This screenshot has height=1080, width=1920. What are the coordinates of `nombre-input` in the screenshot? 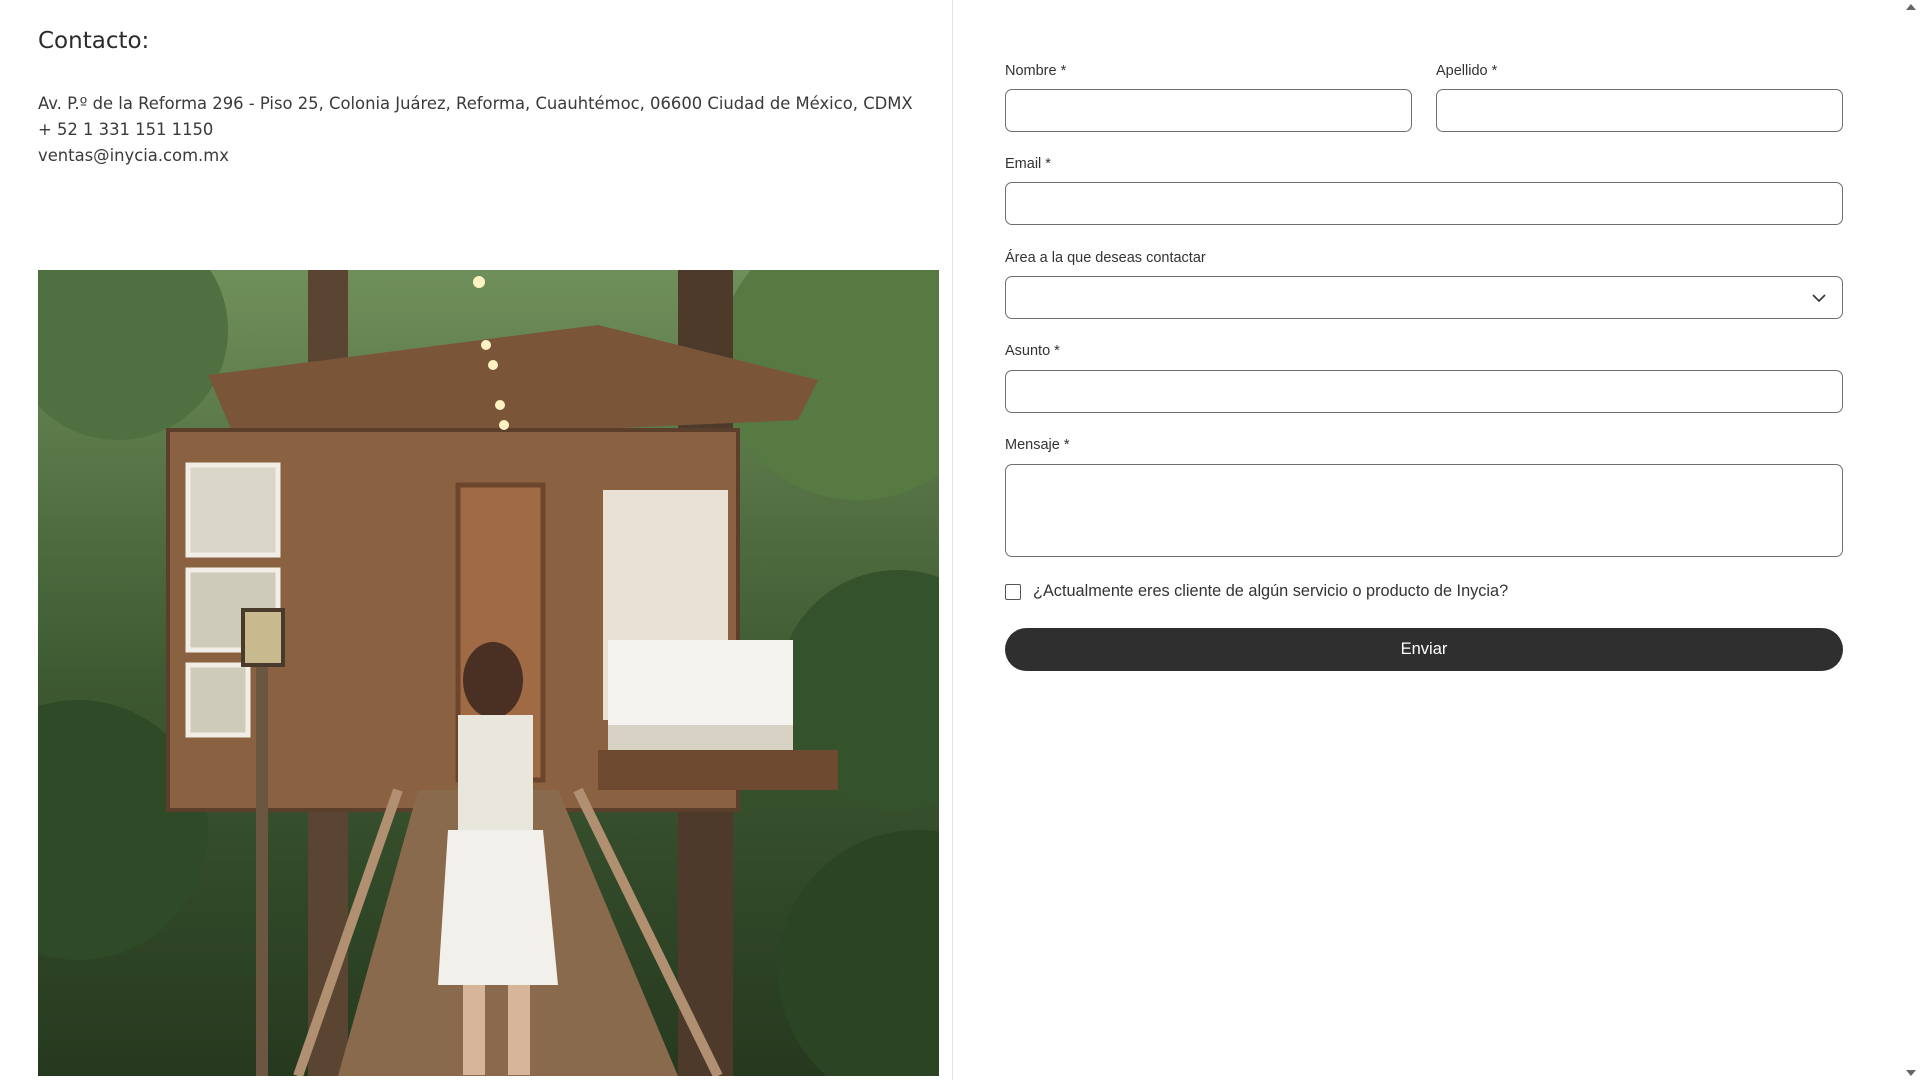 It's located at (1208, 110).